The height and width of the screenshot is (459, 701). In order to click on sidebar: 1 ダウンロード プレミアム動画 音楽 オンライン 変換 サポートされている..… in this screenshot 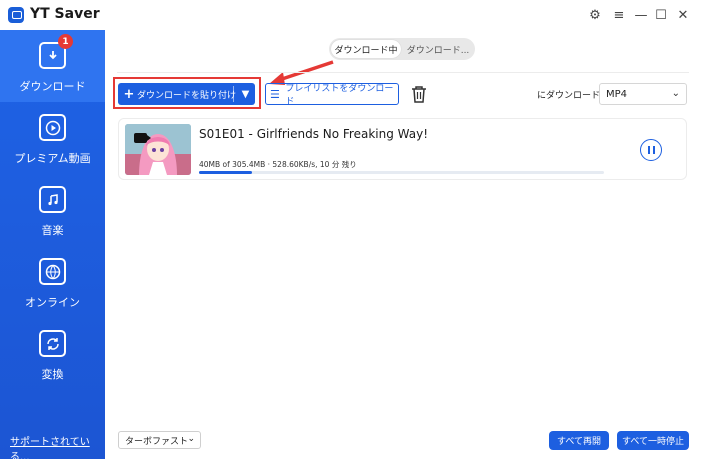, I will do `click(52, 244)`.